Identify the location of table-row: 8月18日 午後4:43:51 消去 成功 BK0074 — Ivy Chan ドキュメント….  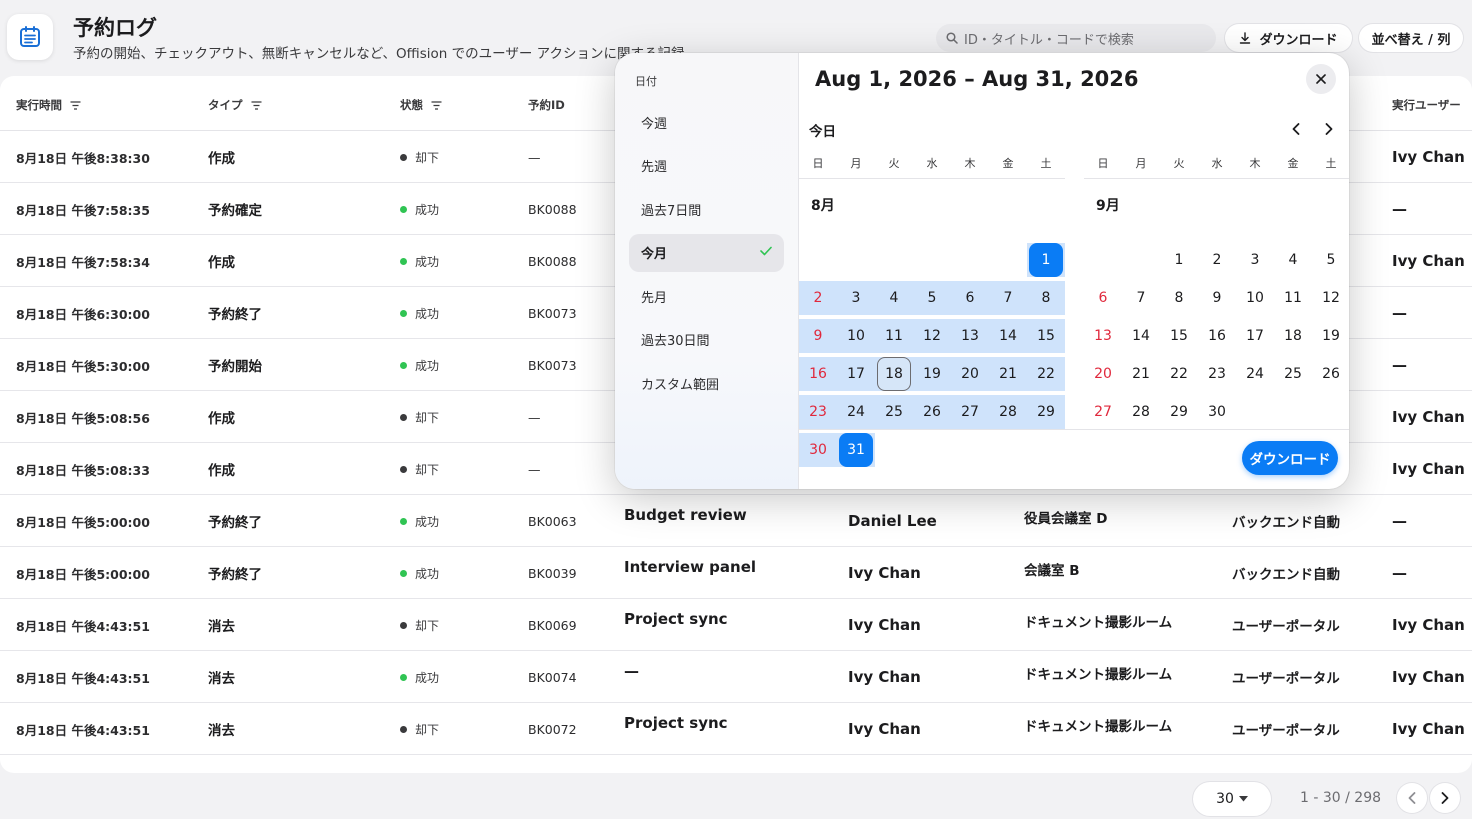
(736, 677).